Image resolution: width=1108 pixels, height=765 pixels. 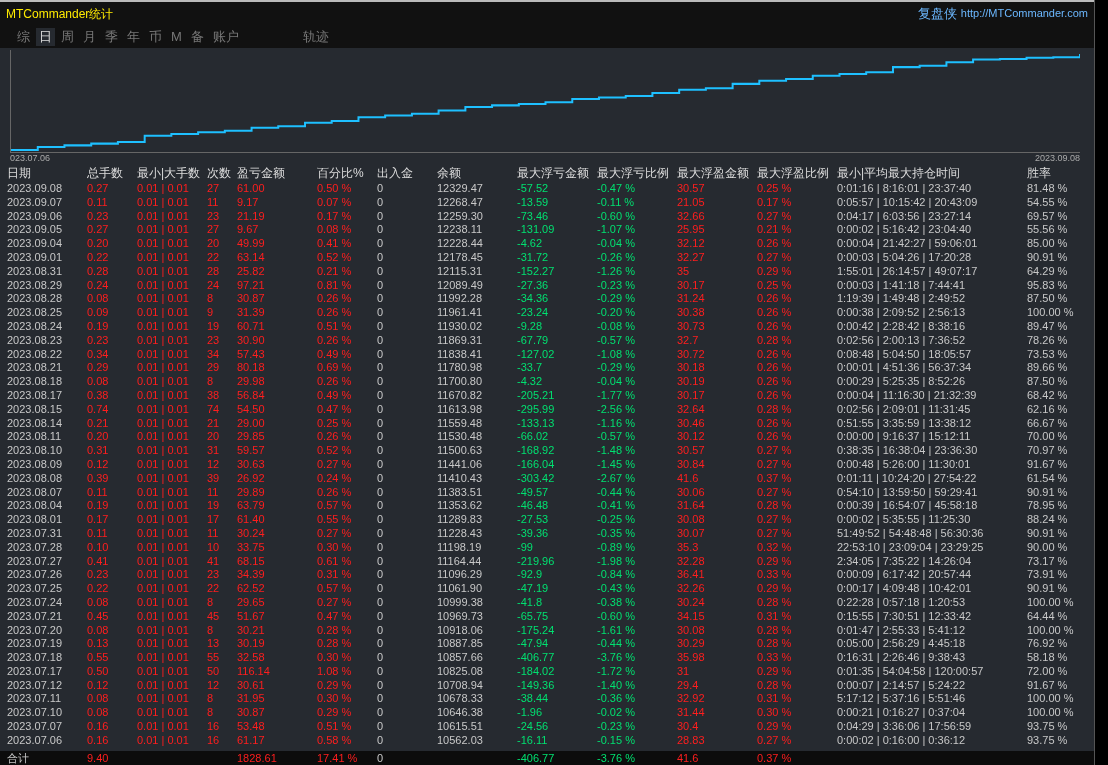 I want to click on table-cell-text: 25.82, so click(x=251, y=271).